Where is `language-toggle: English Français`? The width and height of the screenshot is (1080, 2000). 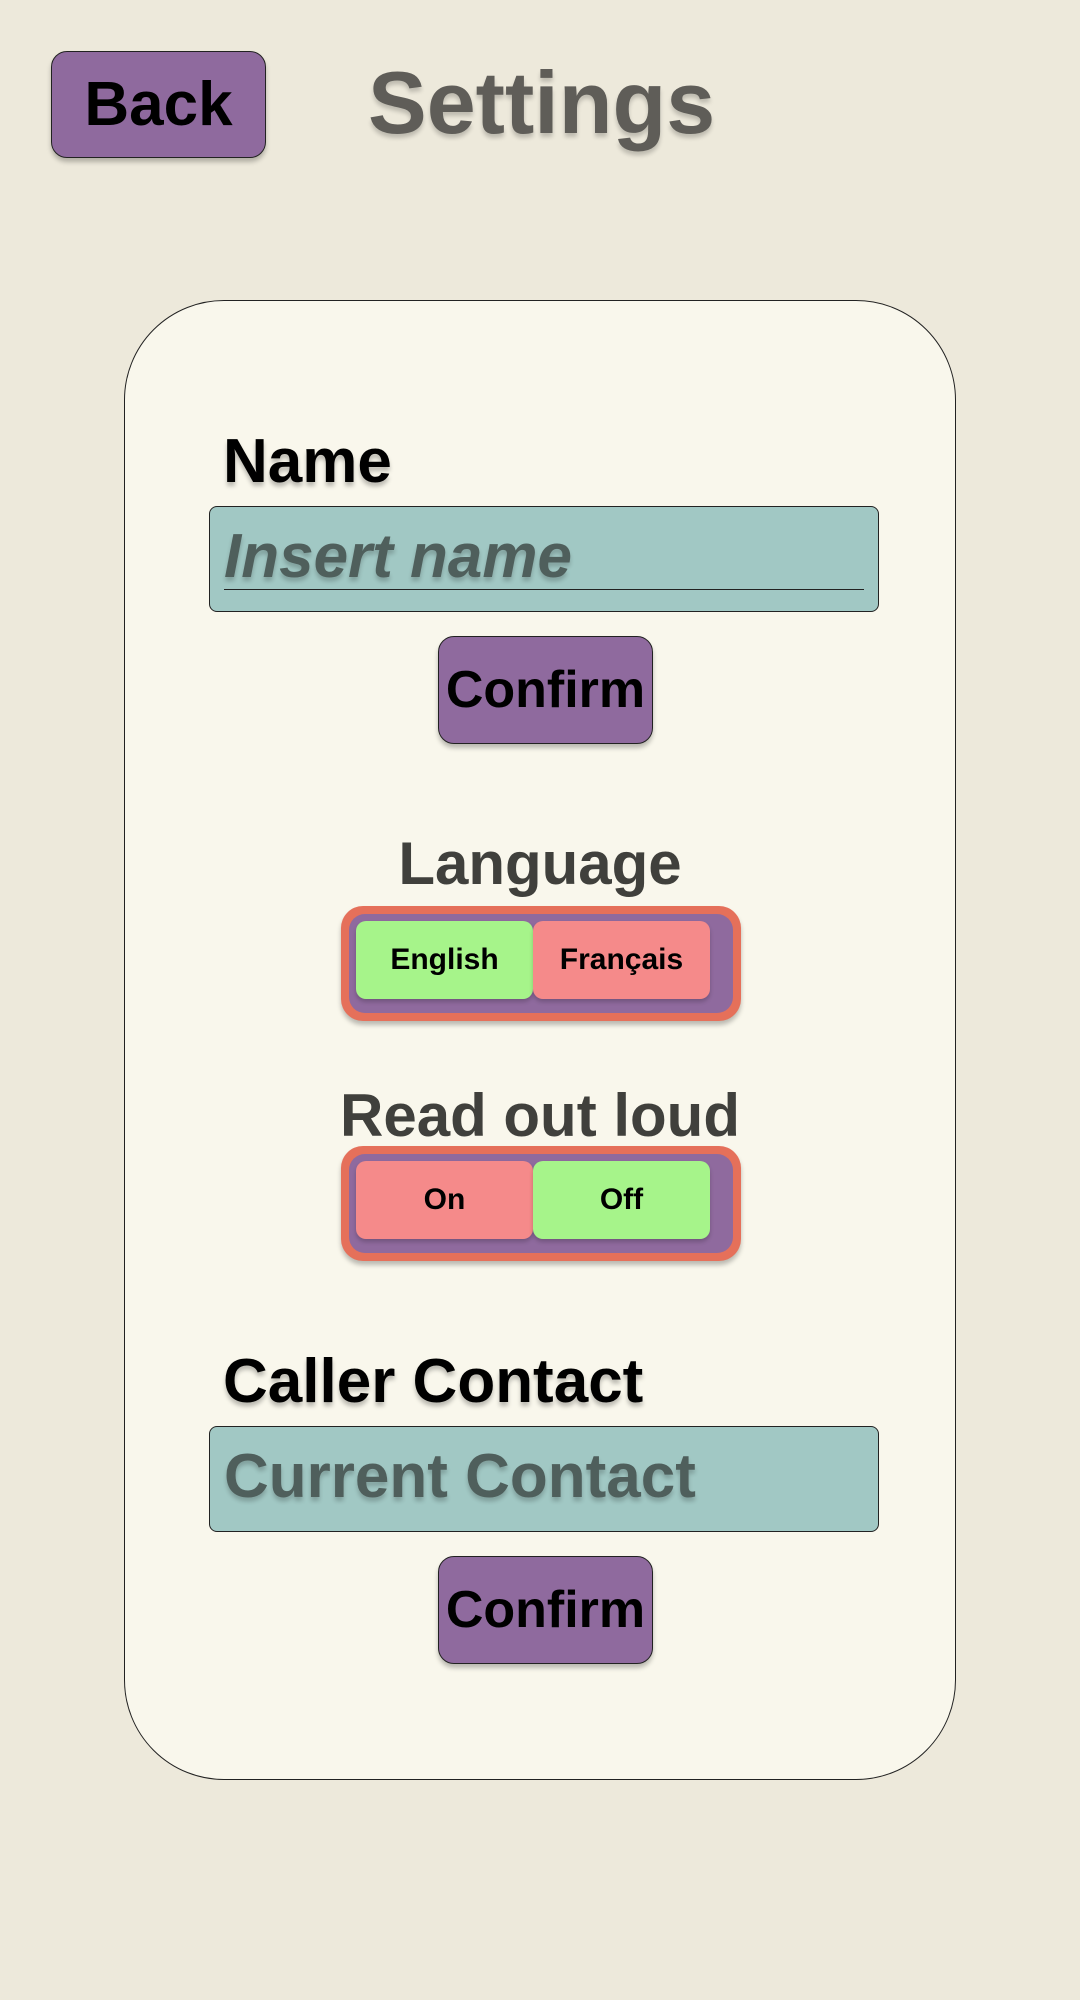
language-toggle: English Français is located at coordinates (541, 963).